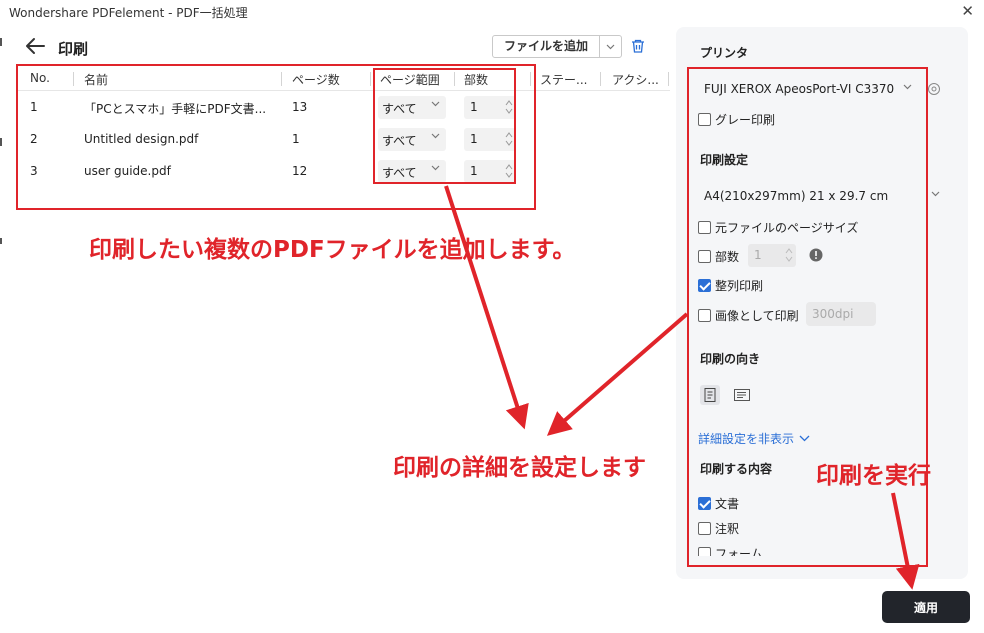 Image resolution: width=984 pixels, height=633 pixels. I want to click on callout-run-print: 印刷を実行, so click(873, 476).